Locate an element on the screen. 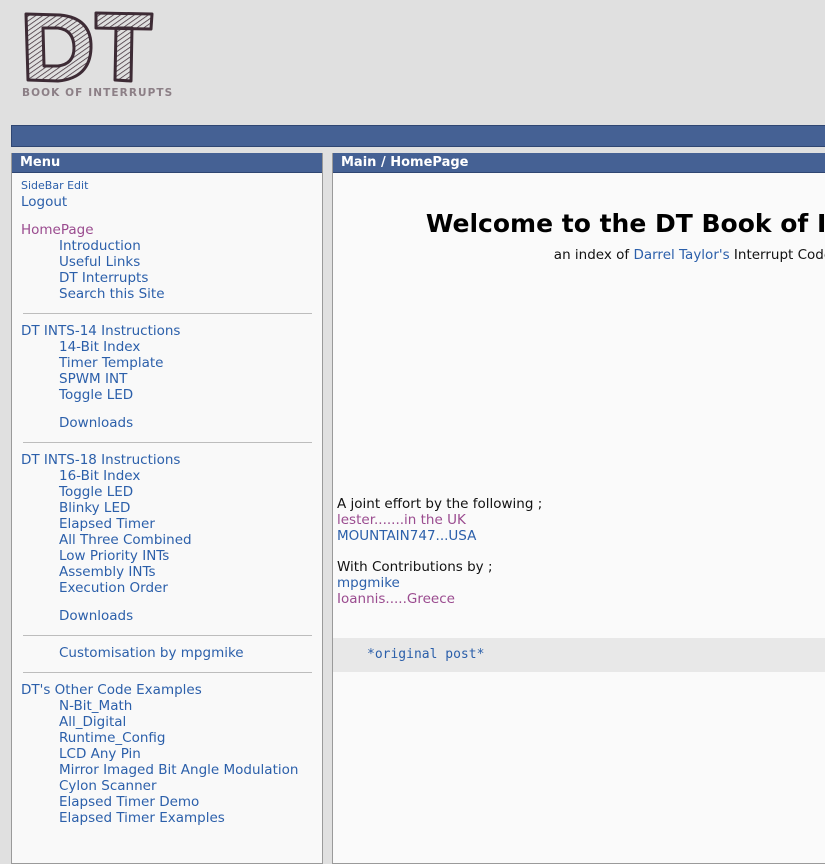  credits-spacer is located at coordinates (581, 551).